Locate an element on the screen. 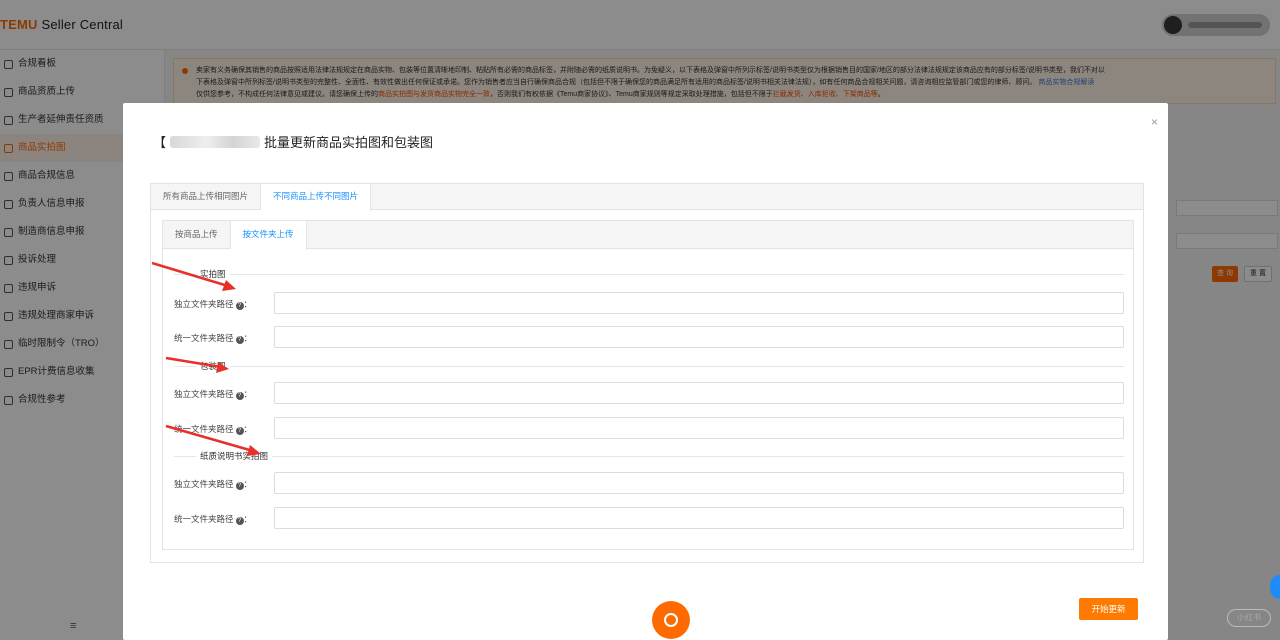  temu-assistant-icon is located at coordinates (671, 620).